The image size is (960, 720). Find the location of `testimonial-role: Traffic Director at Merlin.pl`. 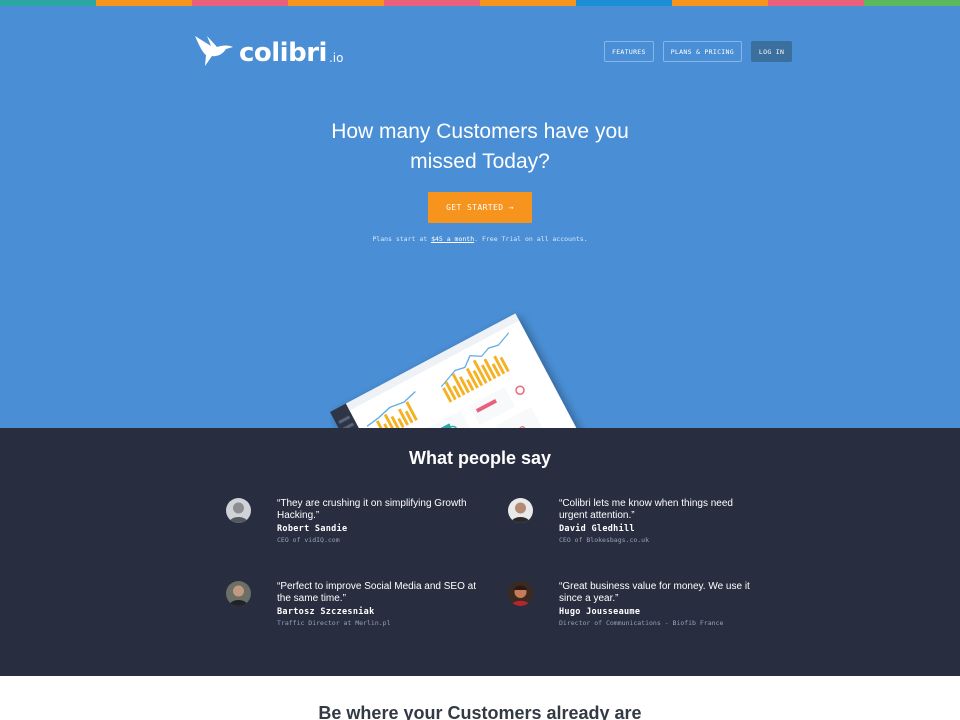

testimonial-role: Traffic Director at Merlin.pl is located at coordinates (334, 623).